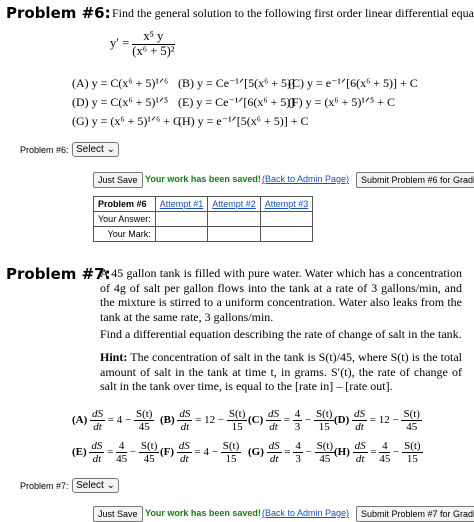  I want to click on attempt-2: Attempt #2, so click(234, 204).